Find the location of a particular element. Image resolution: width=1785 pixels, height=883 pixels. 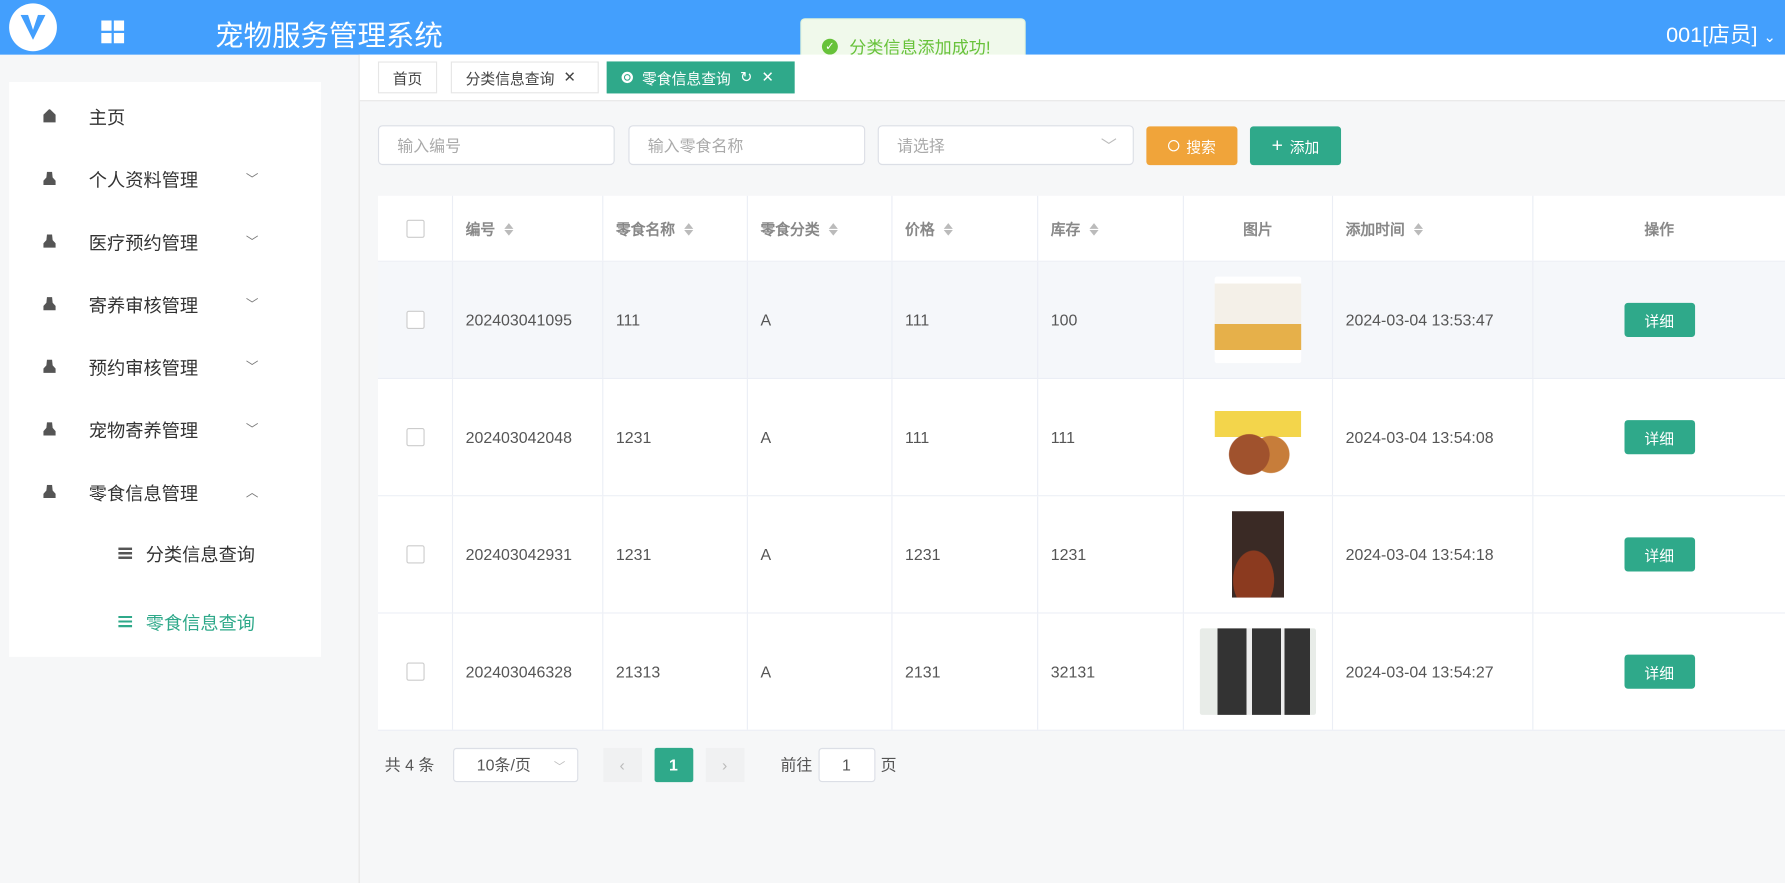

column-header-id: 编号 is located at coordinates (528, 228).